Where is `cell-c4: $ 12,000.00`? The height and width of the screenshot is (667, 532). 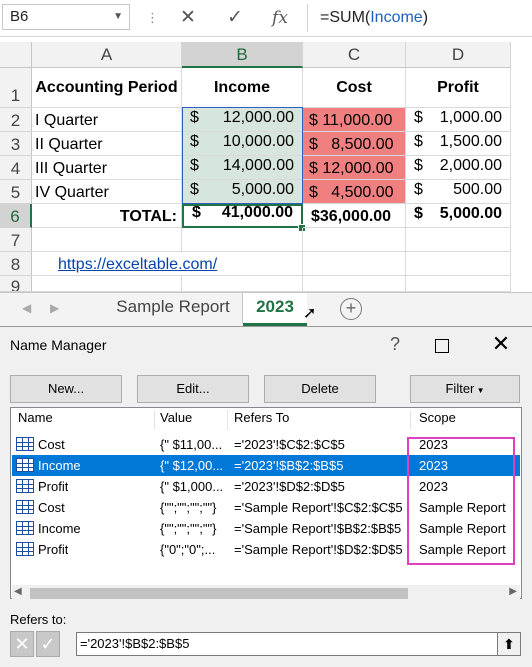
cell-c4: $ 12,000.00 is located at coordinates (354, 168).